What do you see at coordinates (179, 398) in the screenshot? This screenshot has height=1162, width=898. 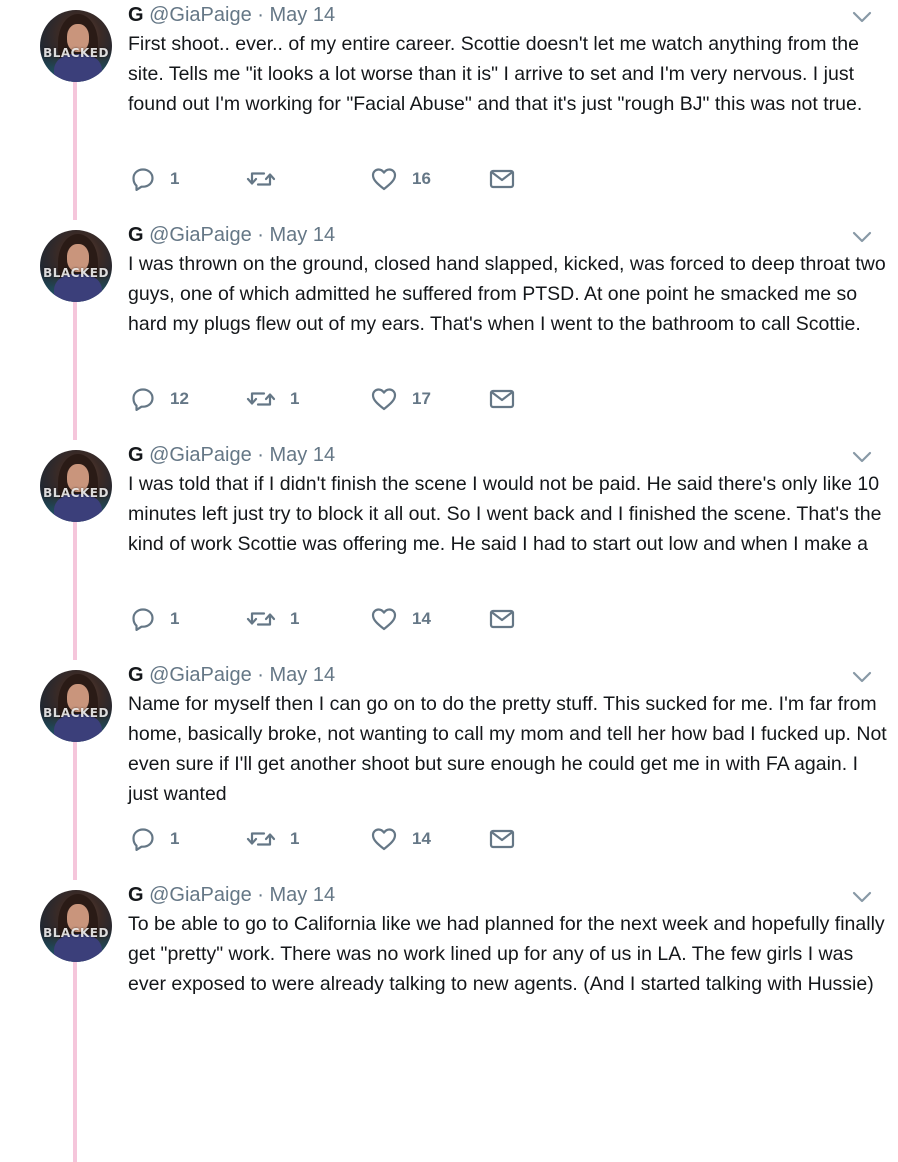 I see `reply-count: 12` at bounding box center [179, 398].